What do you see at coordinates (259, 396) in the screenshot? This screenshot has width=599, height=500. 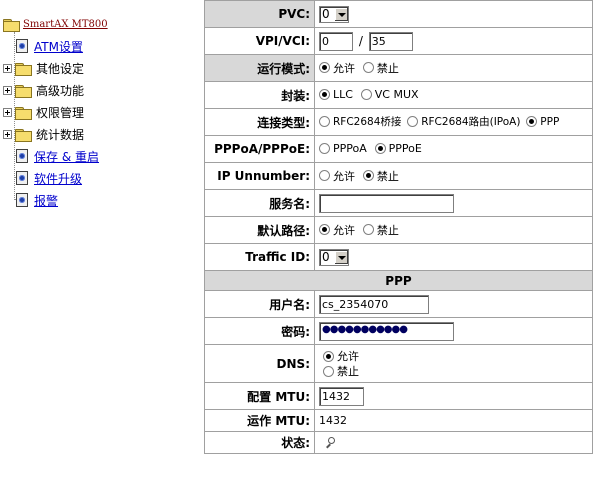 I see `config-mtu-label: 配置 MTU:` at bounding box center [259, 396].